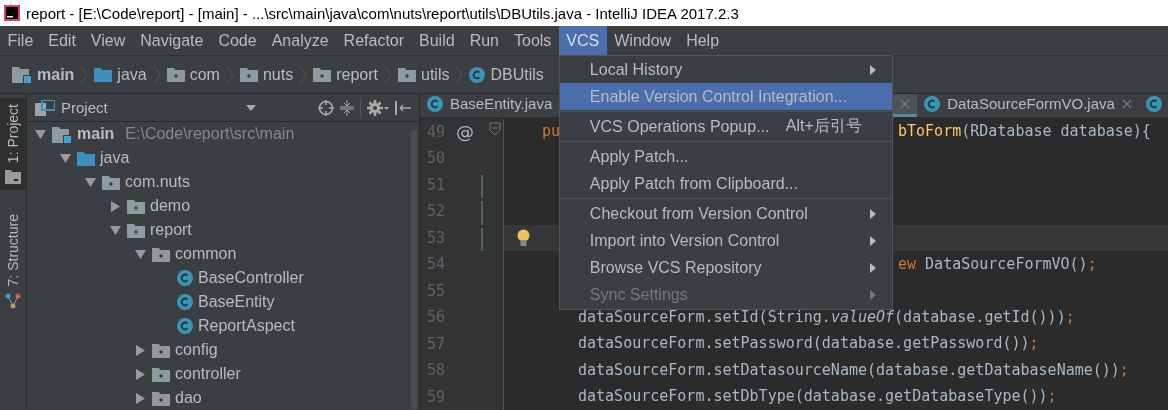 The height and width of the screenshot is (410, 1168). What do you see at coordinates (300, 40) in the screenshot?
I see `menu-item: Analyze` at bounding box center [300, 40].